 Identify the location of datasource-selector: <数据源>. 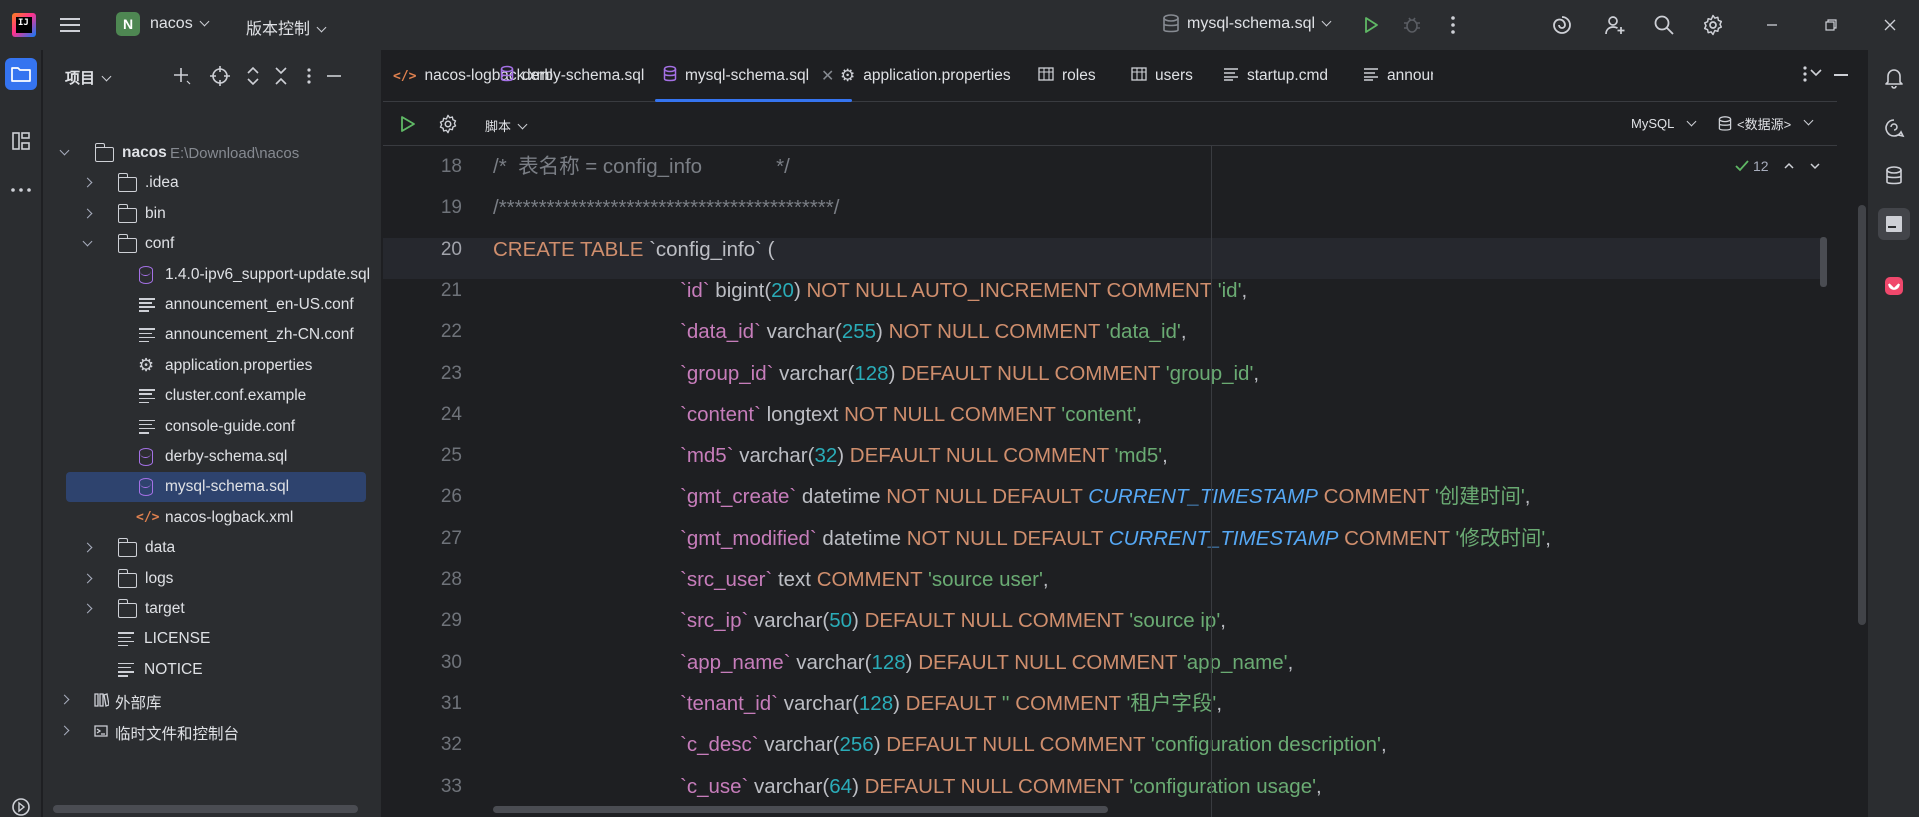
(1765, 123).